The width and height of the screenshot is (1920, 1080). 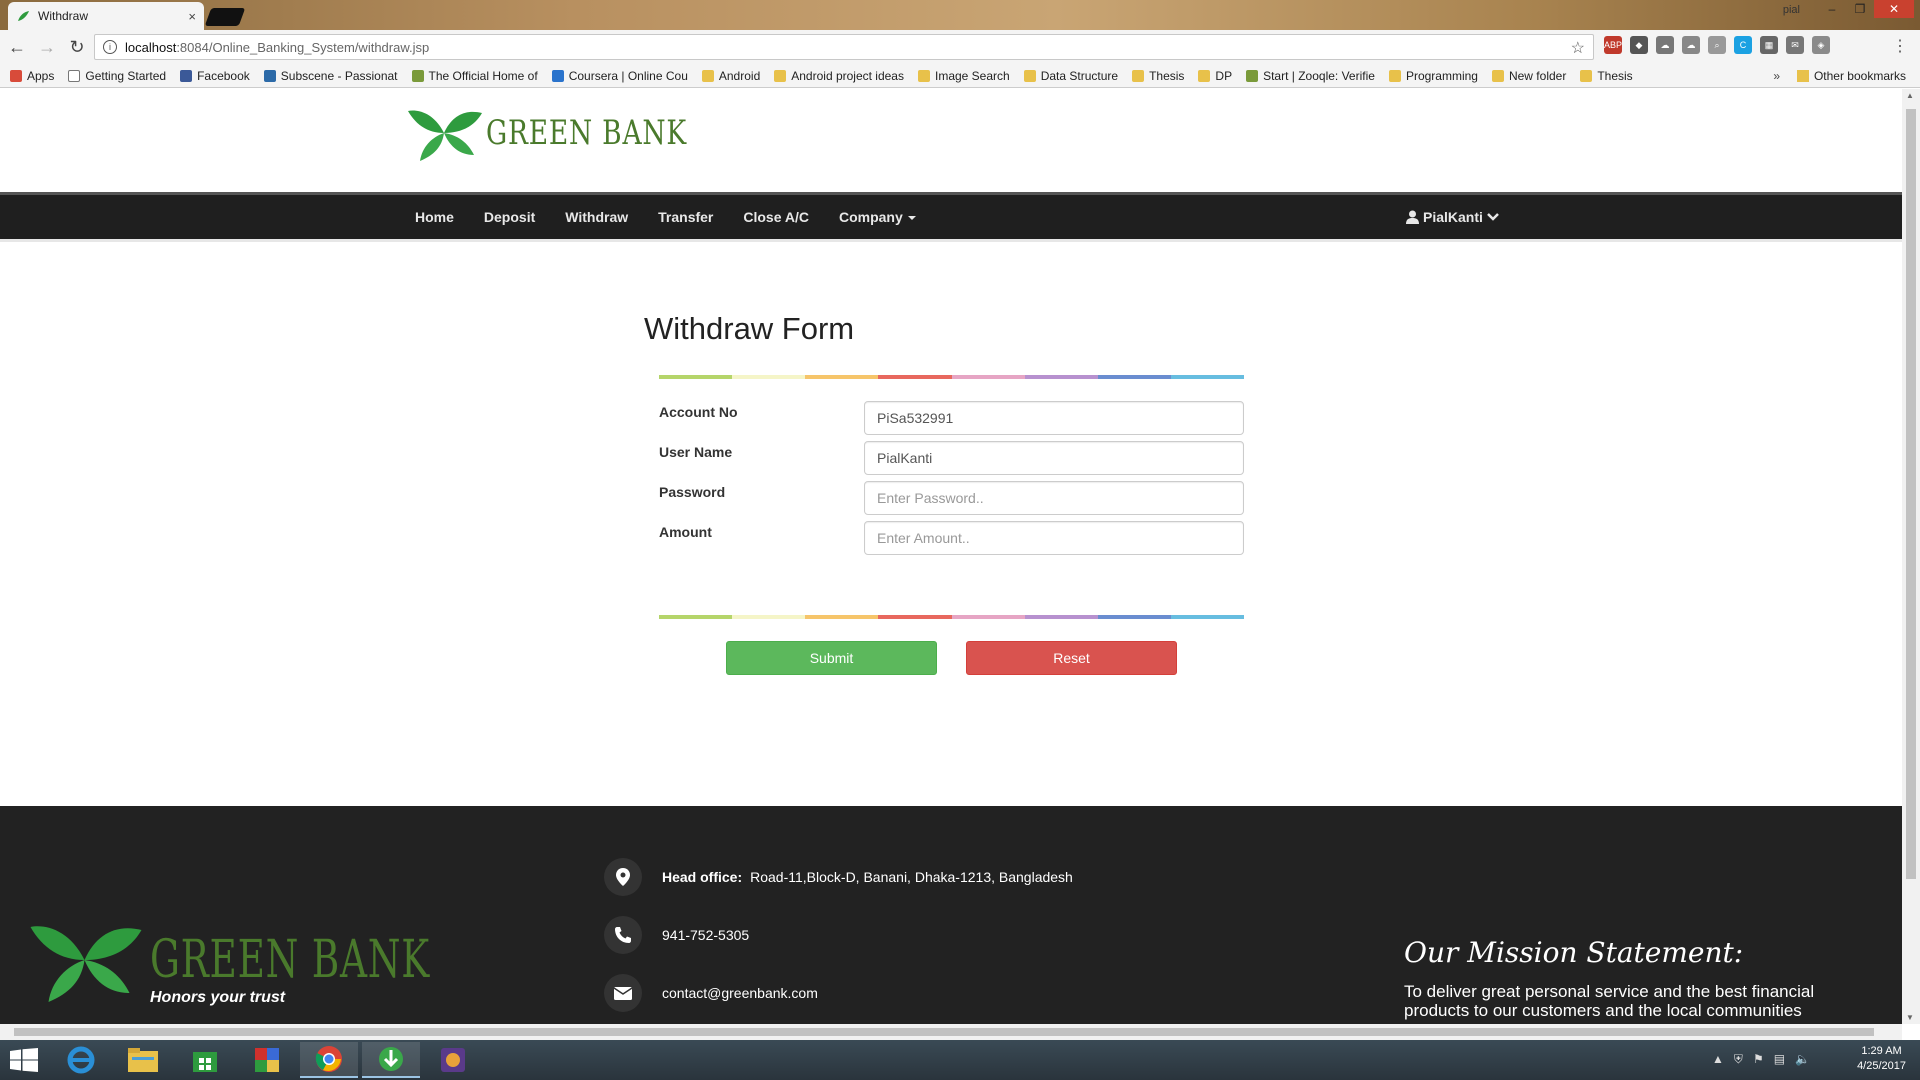 I want to click on bookmark-item: The Official Home of, so click(x=474, y=75).